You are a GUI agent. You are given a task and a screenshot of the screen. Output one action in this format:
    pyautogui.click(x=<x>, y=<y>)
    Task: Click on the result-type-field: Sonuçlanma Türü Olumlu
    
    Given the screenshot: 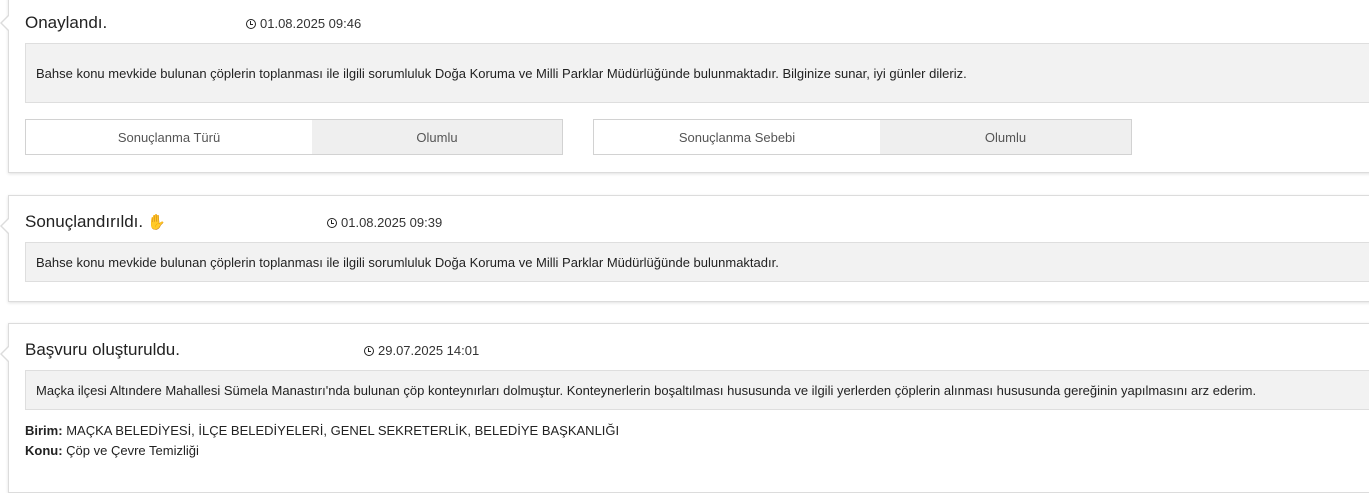 What is the action you would take?
    pyautogui.click(x=294, y=137)
    